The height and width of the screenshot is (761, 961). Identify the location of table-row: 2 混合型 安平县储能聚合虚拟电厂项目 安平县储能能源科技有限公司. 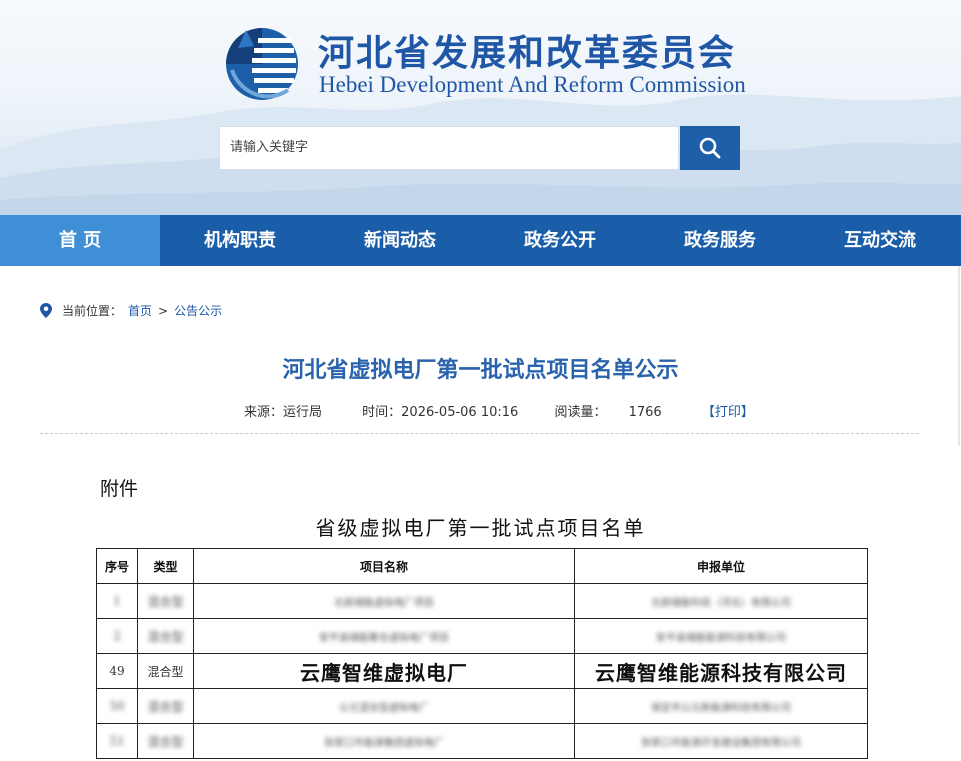
(482, 636).